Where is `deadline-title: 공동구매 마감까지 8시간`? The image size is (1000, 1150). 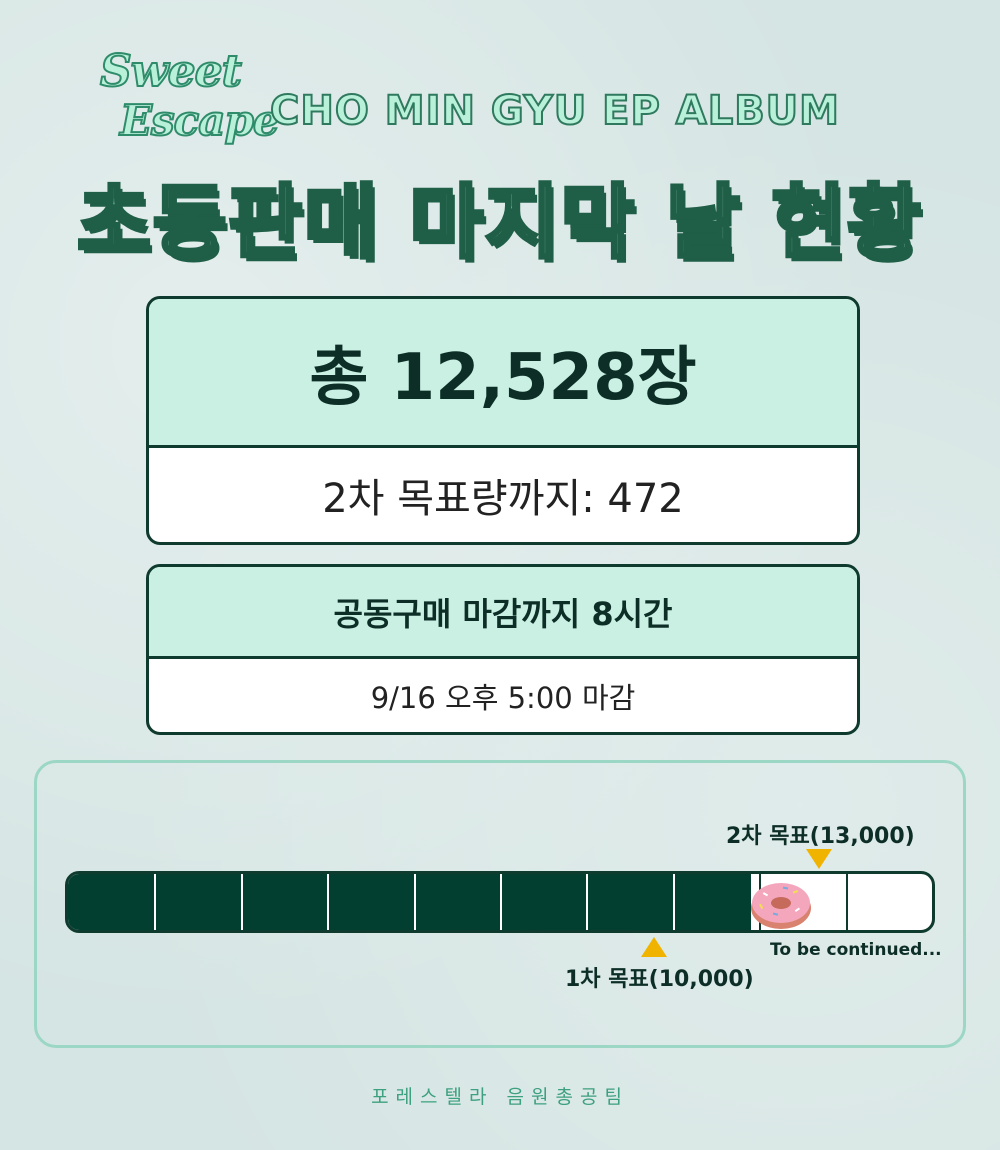 deadline-title: 공동구매 마감까지 8시간 is located at coordinates (503, 613).